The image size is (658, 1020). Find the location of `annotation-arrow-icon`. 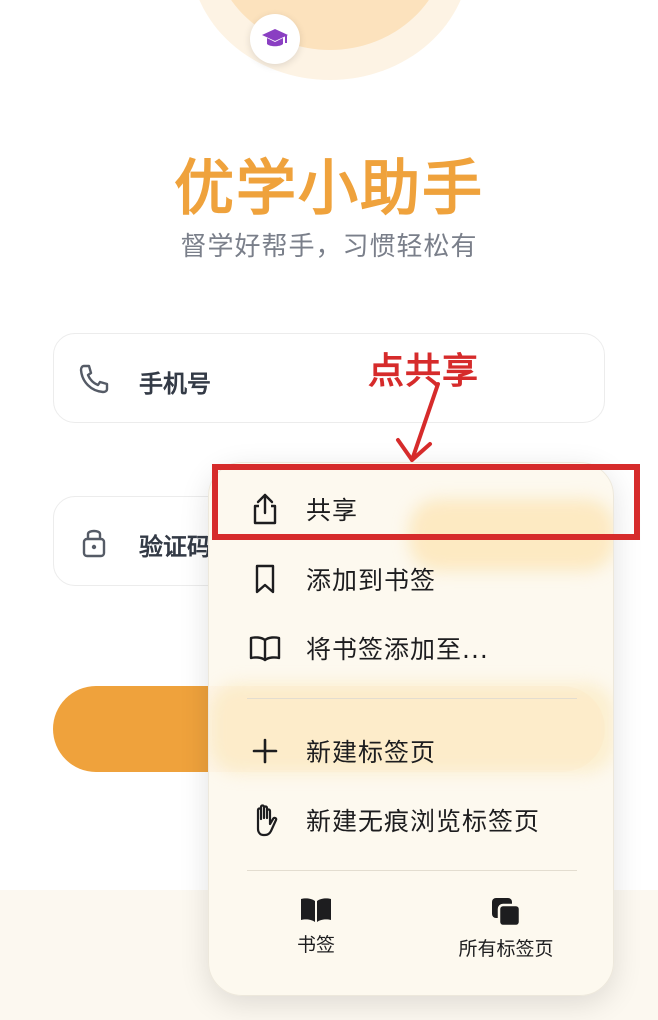

annotation-arrow-icon is located at coordinates (418, 422).